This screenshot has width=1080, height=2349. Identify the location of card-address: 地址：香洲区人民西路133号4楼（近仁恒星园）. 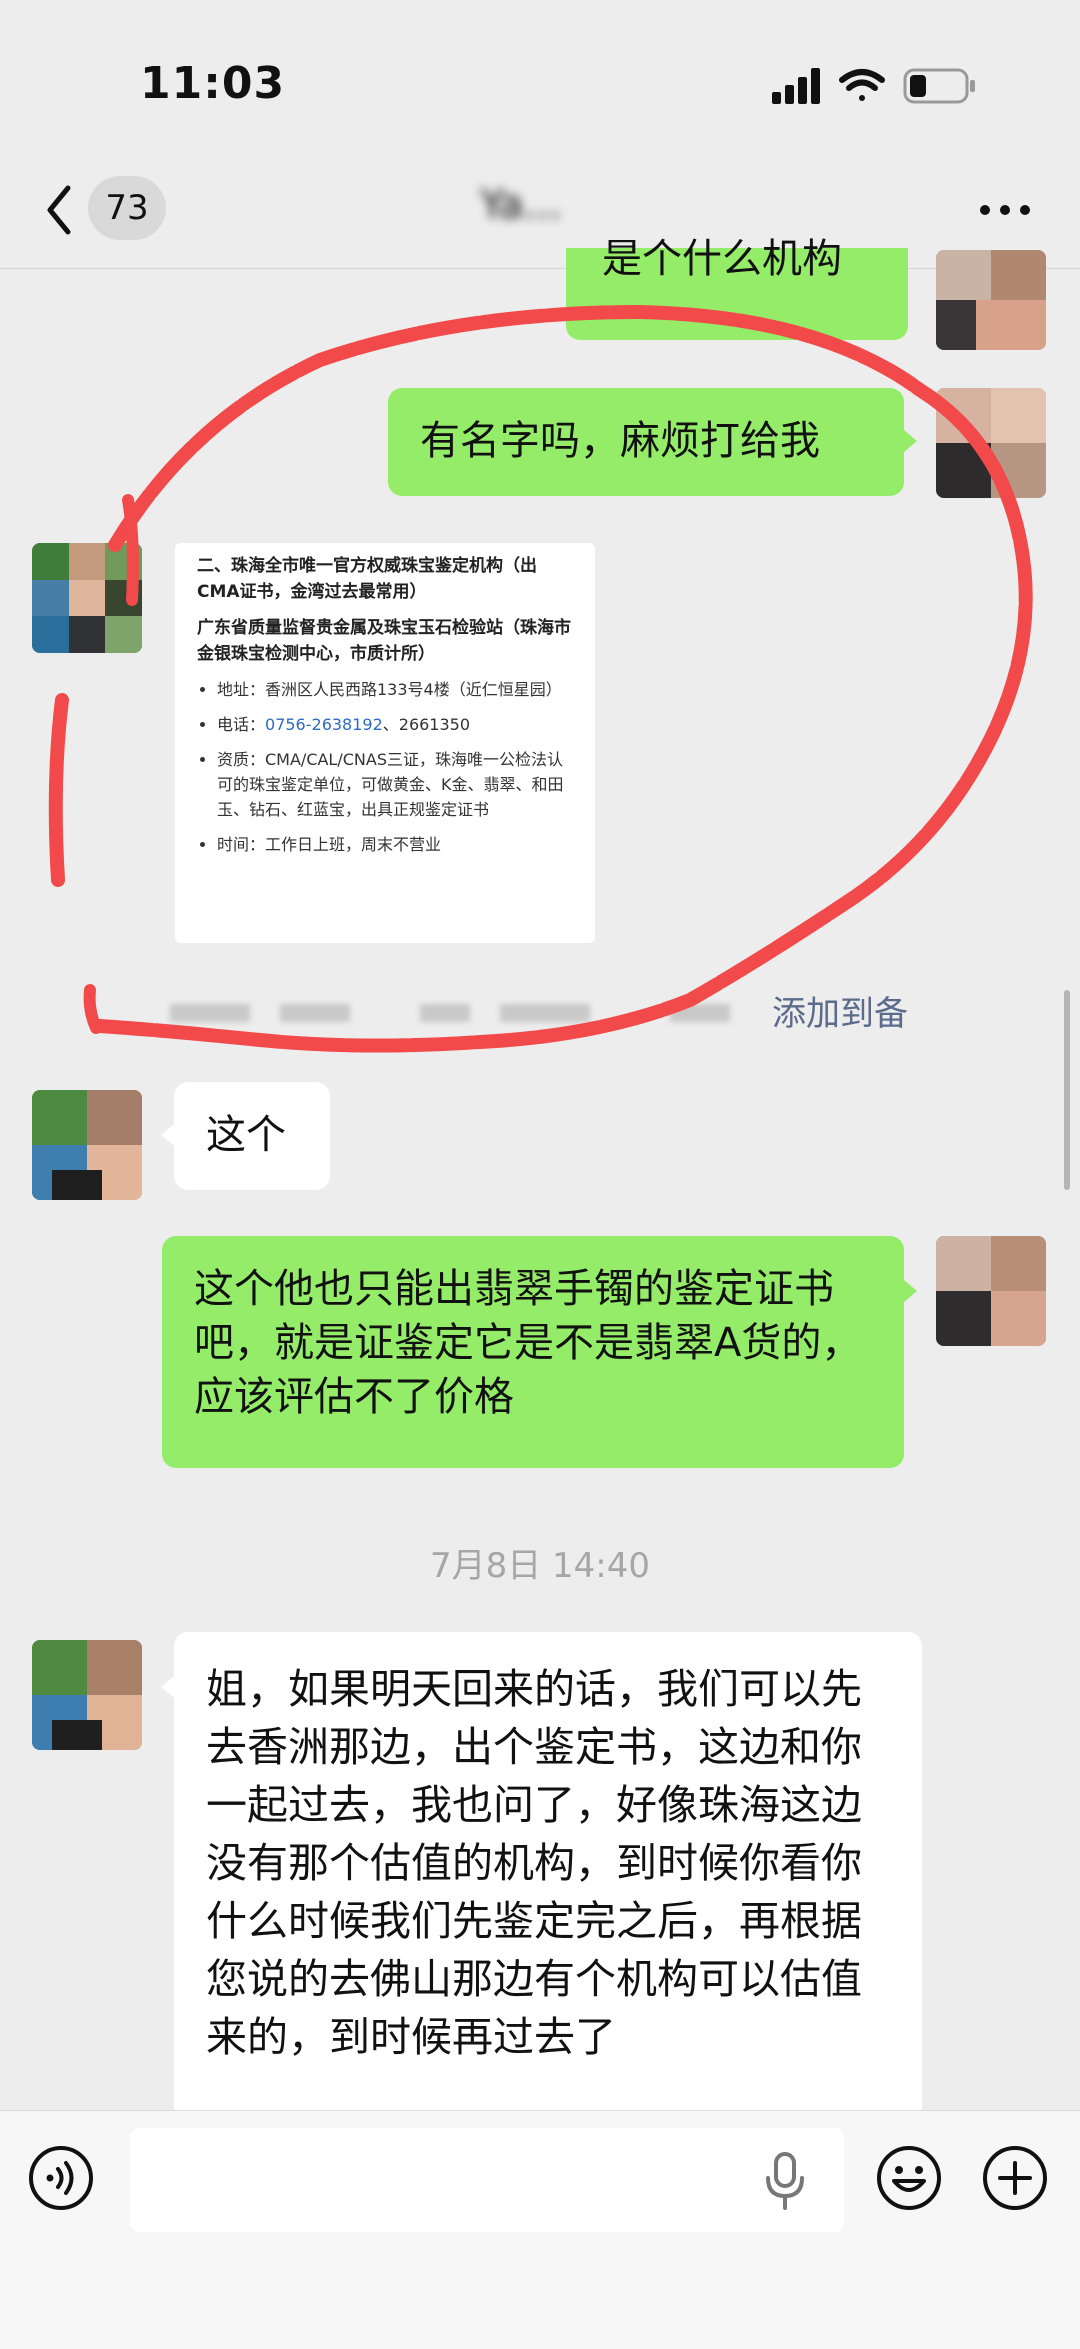
(397, 689).